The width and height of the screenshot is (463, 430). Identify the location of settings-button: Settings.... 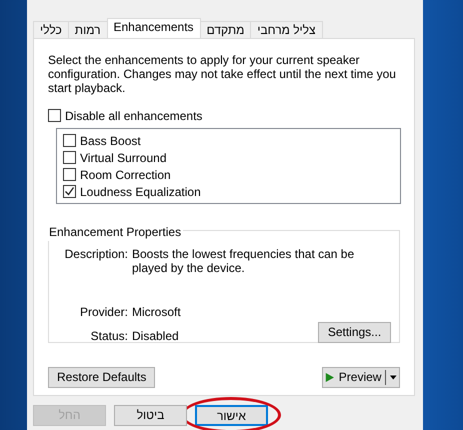
(354, 332).